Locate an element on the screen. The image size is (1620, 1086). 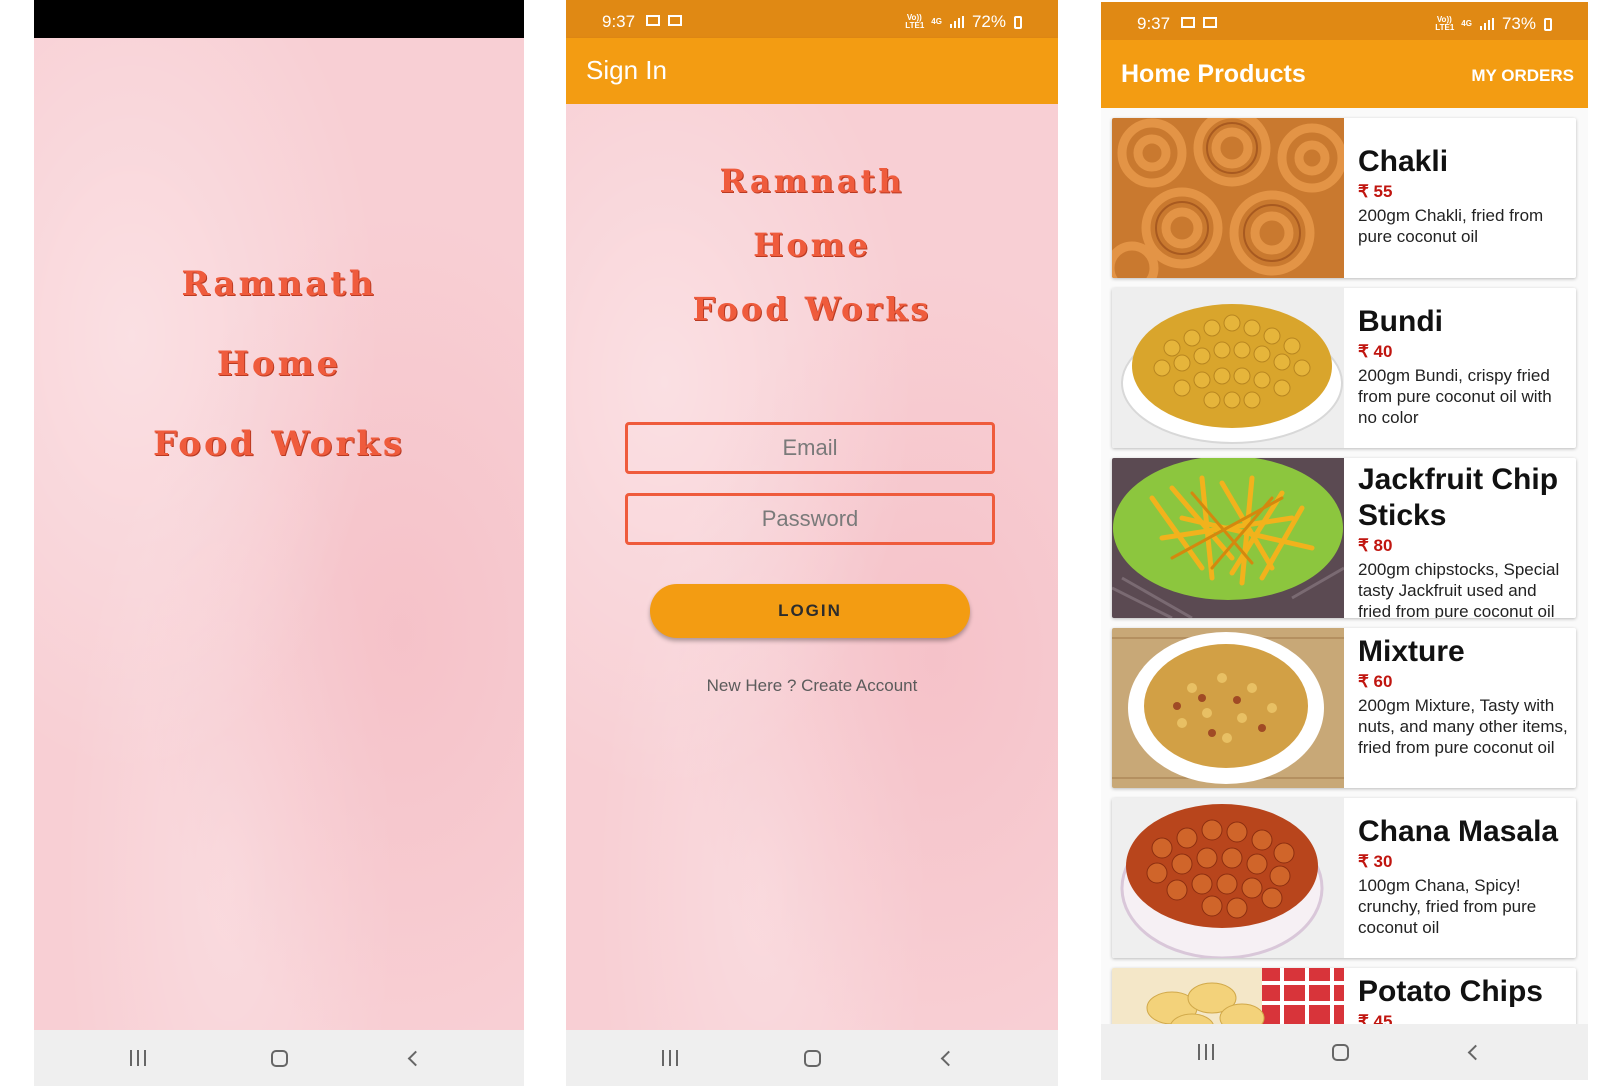
product-name: Chakli is located at coordinates (1403, 161).